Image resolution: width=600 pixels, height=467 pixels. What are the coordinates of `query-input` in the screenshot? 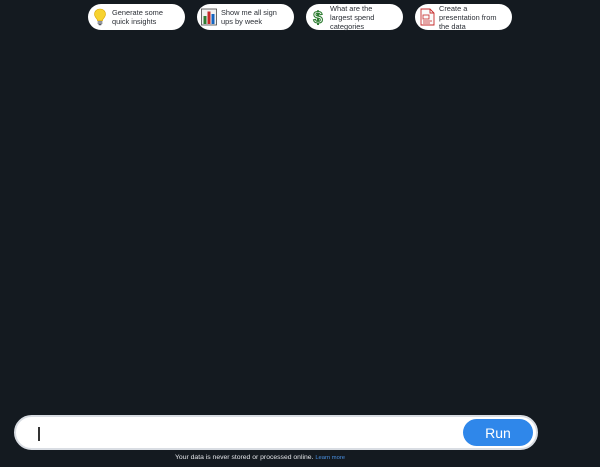 It's located at (249, 434).